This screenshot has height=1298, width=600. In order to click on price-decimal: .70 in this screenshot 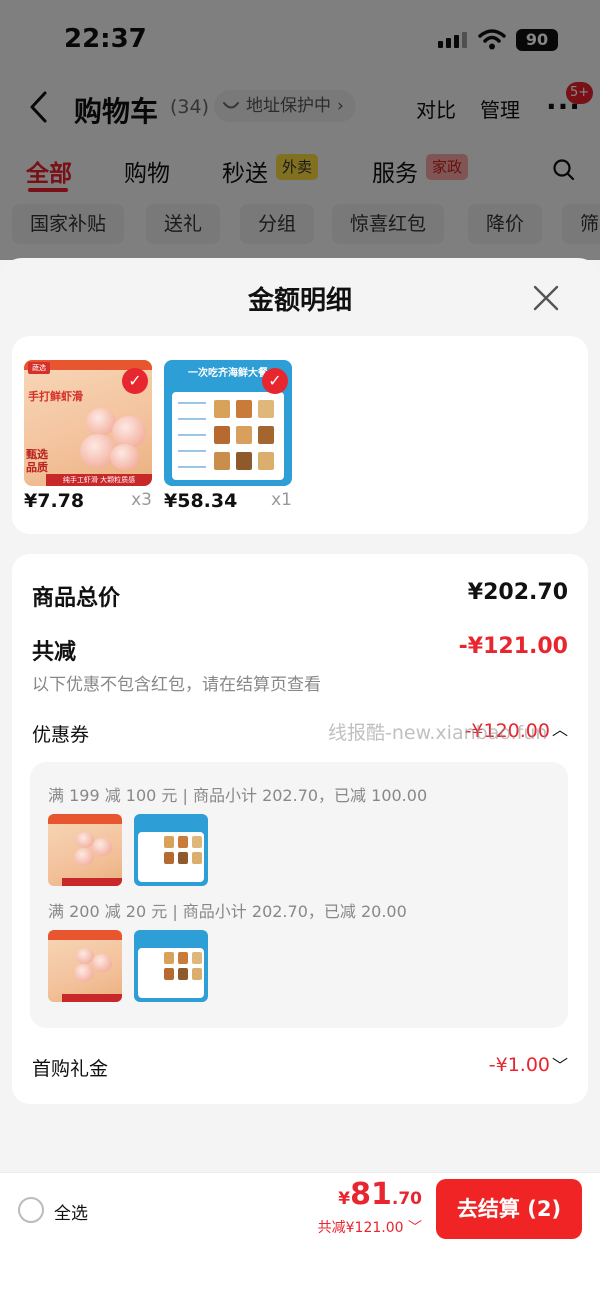, I will do `click(406, 1199)`.